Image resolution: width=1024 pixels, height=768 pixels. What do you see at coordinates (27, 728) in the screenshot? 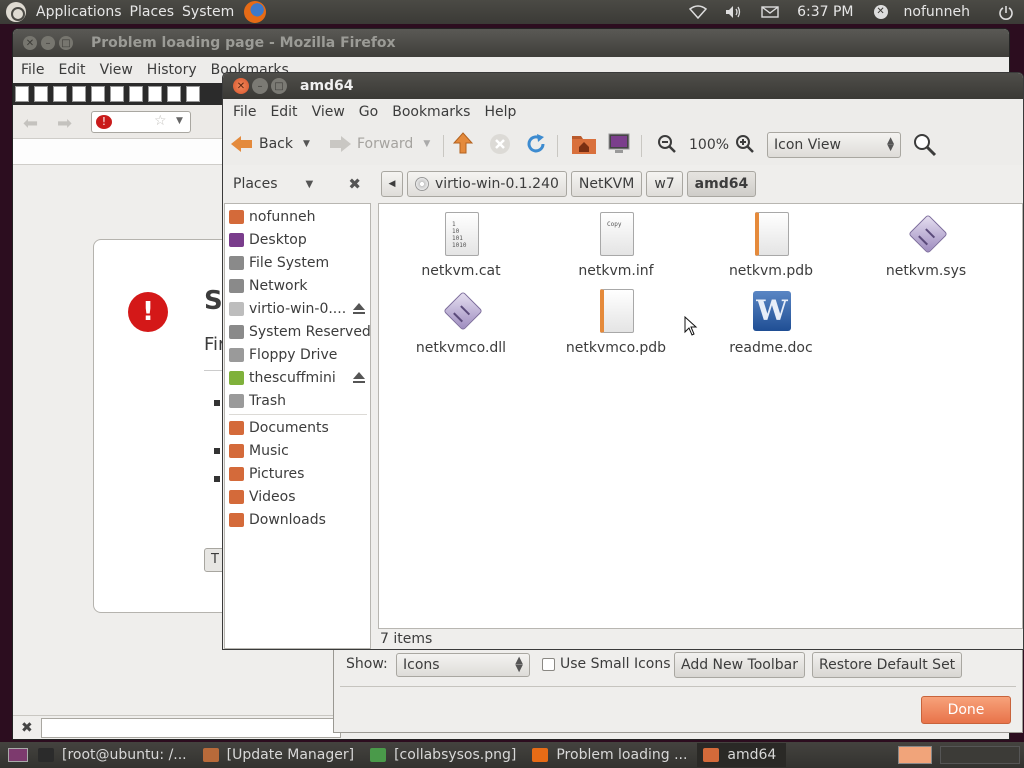
I see `find-bar-close-icon: ✖` at bounding box center [27, 728].